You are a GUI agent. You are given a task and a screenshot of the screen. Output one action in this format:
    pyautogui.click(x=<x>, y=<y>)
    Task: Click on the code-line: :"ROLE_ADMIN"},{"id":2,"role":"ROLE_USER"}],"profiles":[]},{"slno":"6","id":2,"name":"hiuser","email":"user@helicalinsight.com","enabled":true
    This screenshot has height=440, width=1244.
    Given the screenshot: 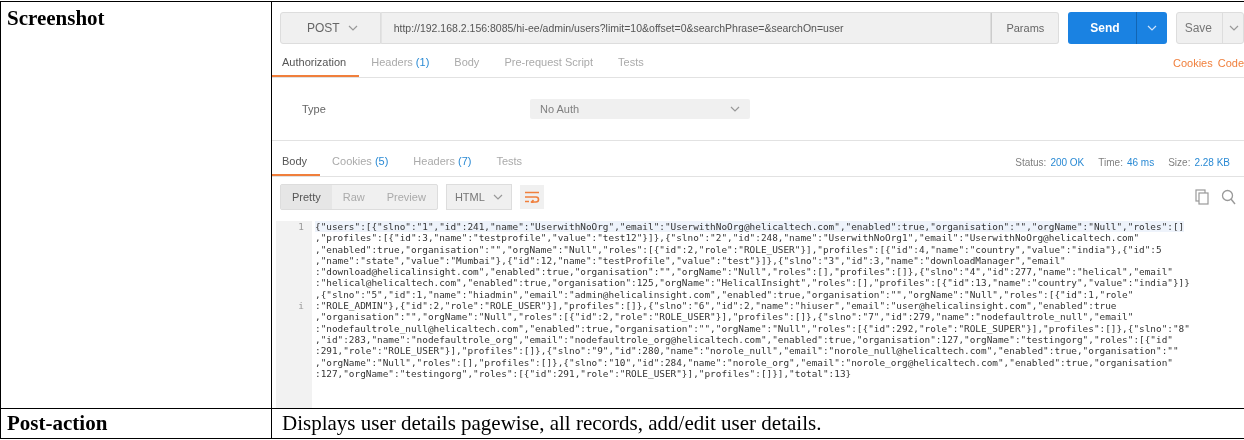 What is the action you would take?
    pyautogui.click(x=716, y=306)
    